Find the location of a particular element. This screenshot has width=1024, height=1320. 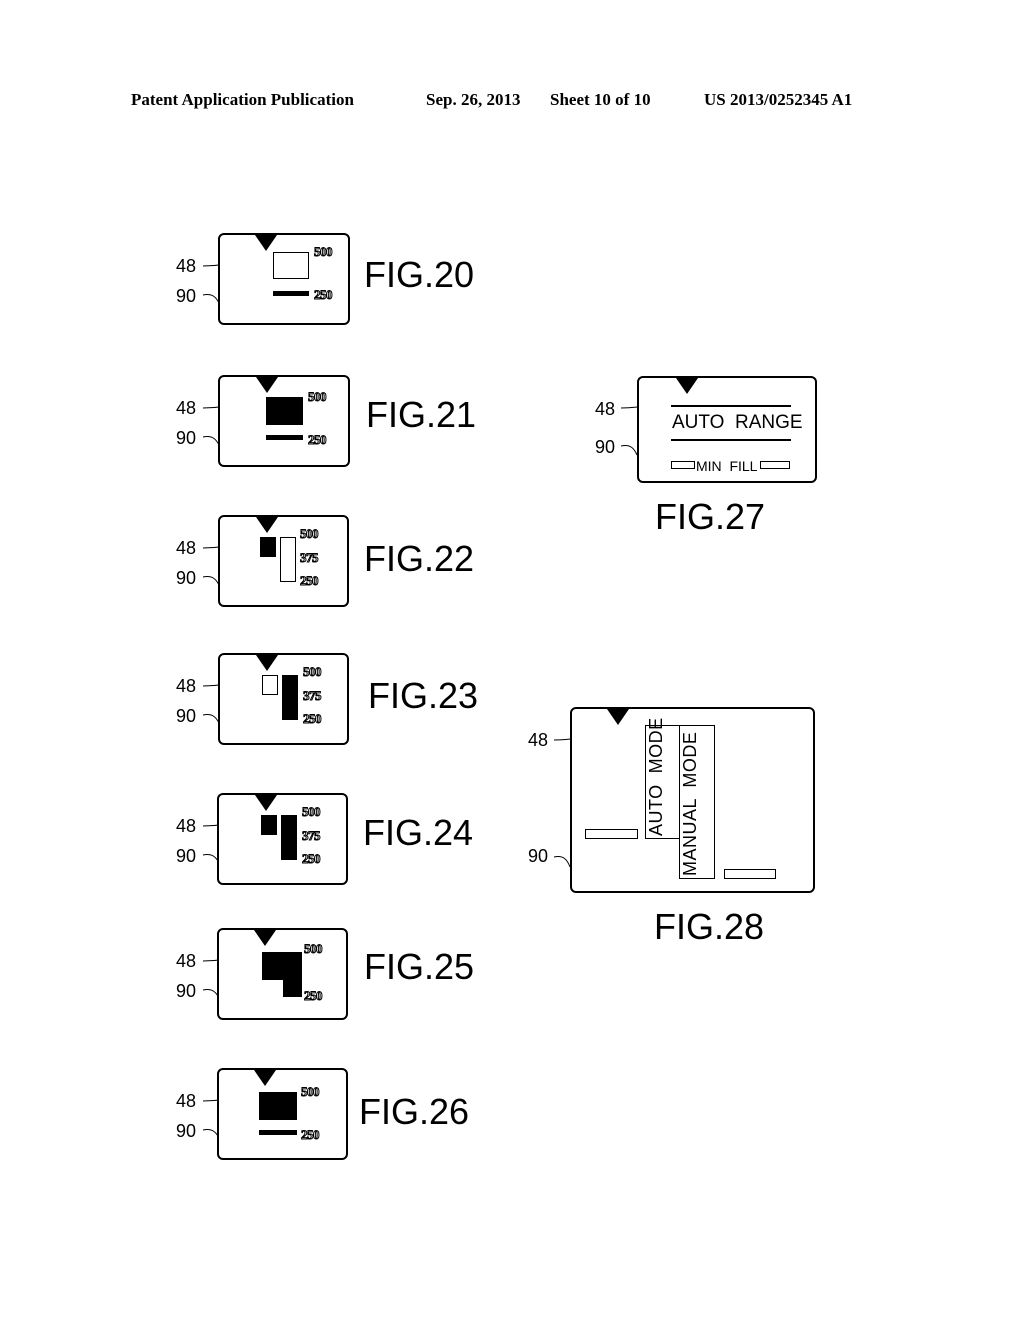

figure-label: FIG.22 is located at coordinates (419, 558).